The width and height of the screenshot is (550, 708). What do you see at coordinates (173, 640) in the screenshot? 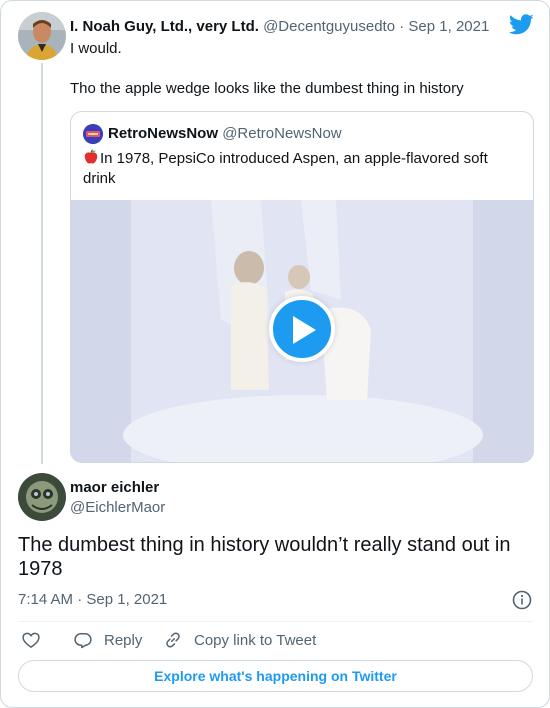
I see `link-icon` at bounding box center [173, 640].